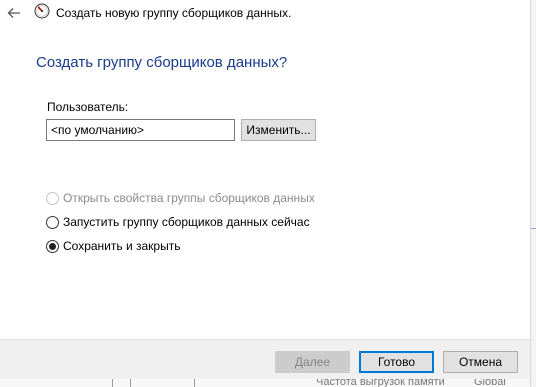 The image size is (536, 387). What do you see at coordinates (265, 383) in the screenshot?
I see `background-window-strip: Частота выгрузок памяти Global` at bounding box center [265, 383].